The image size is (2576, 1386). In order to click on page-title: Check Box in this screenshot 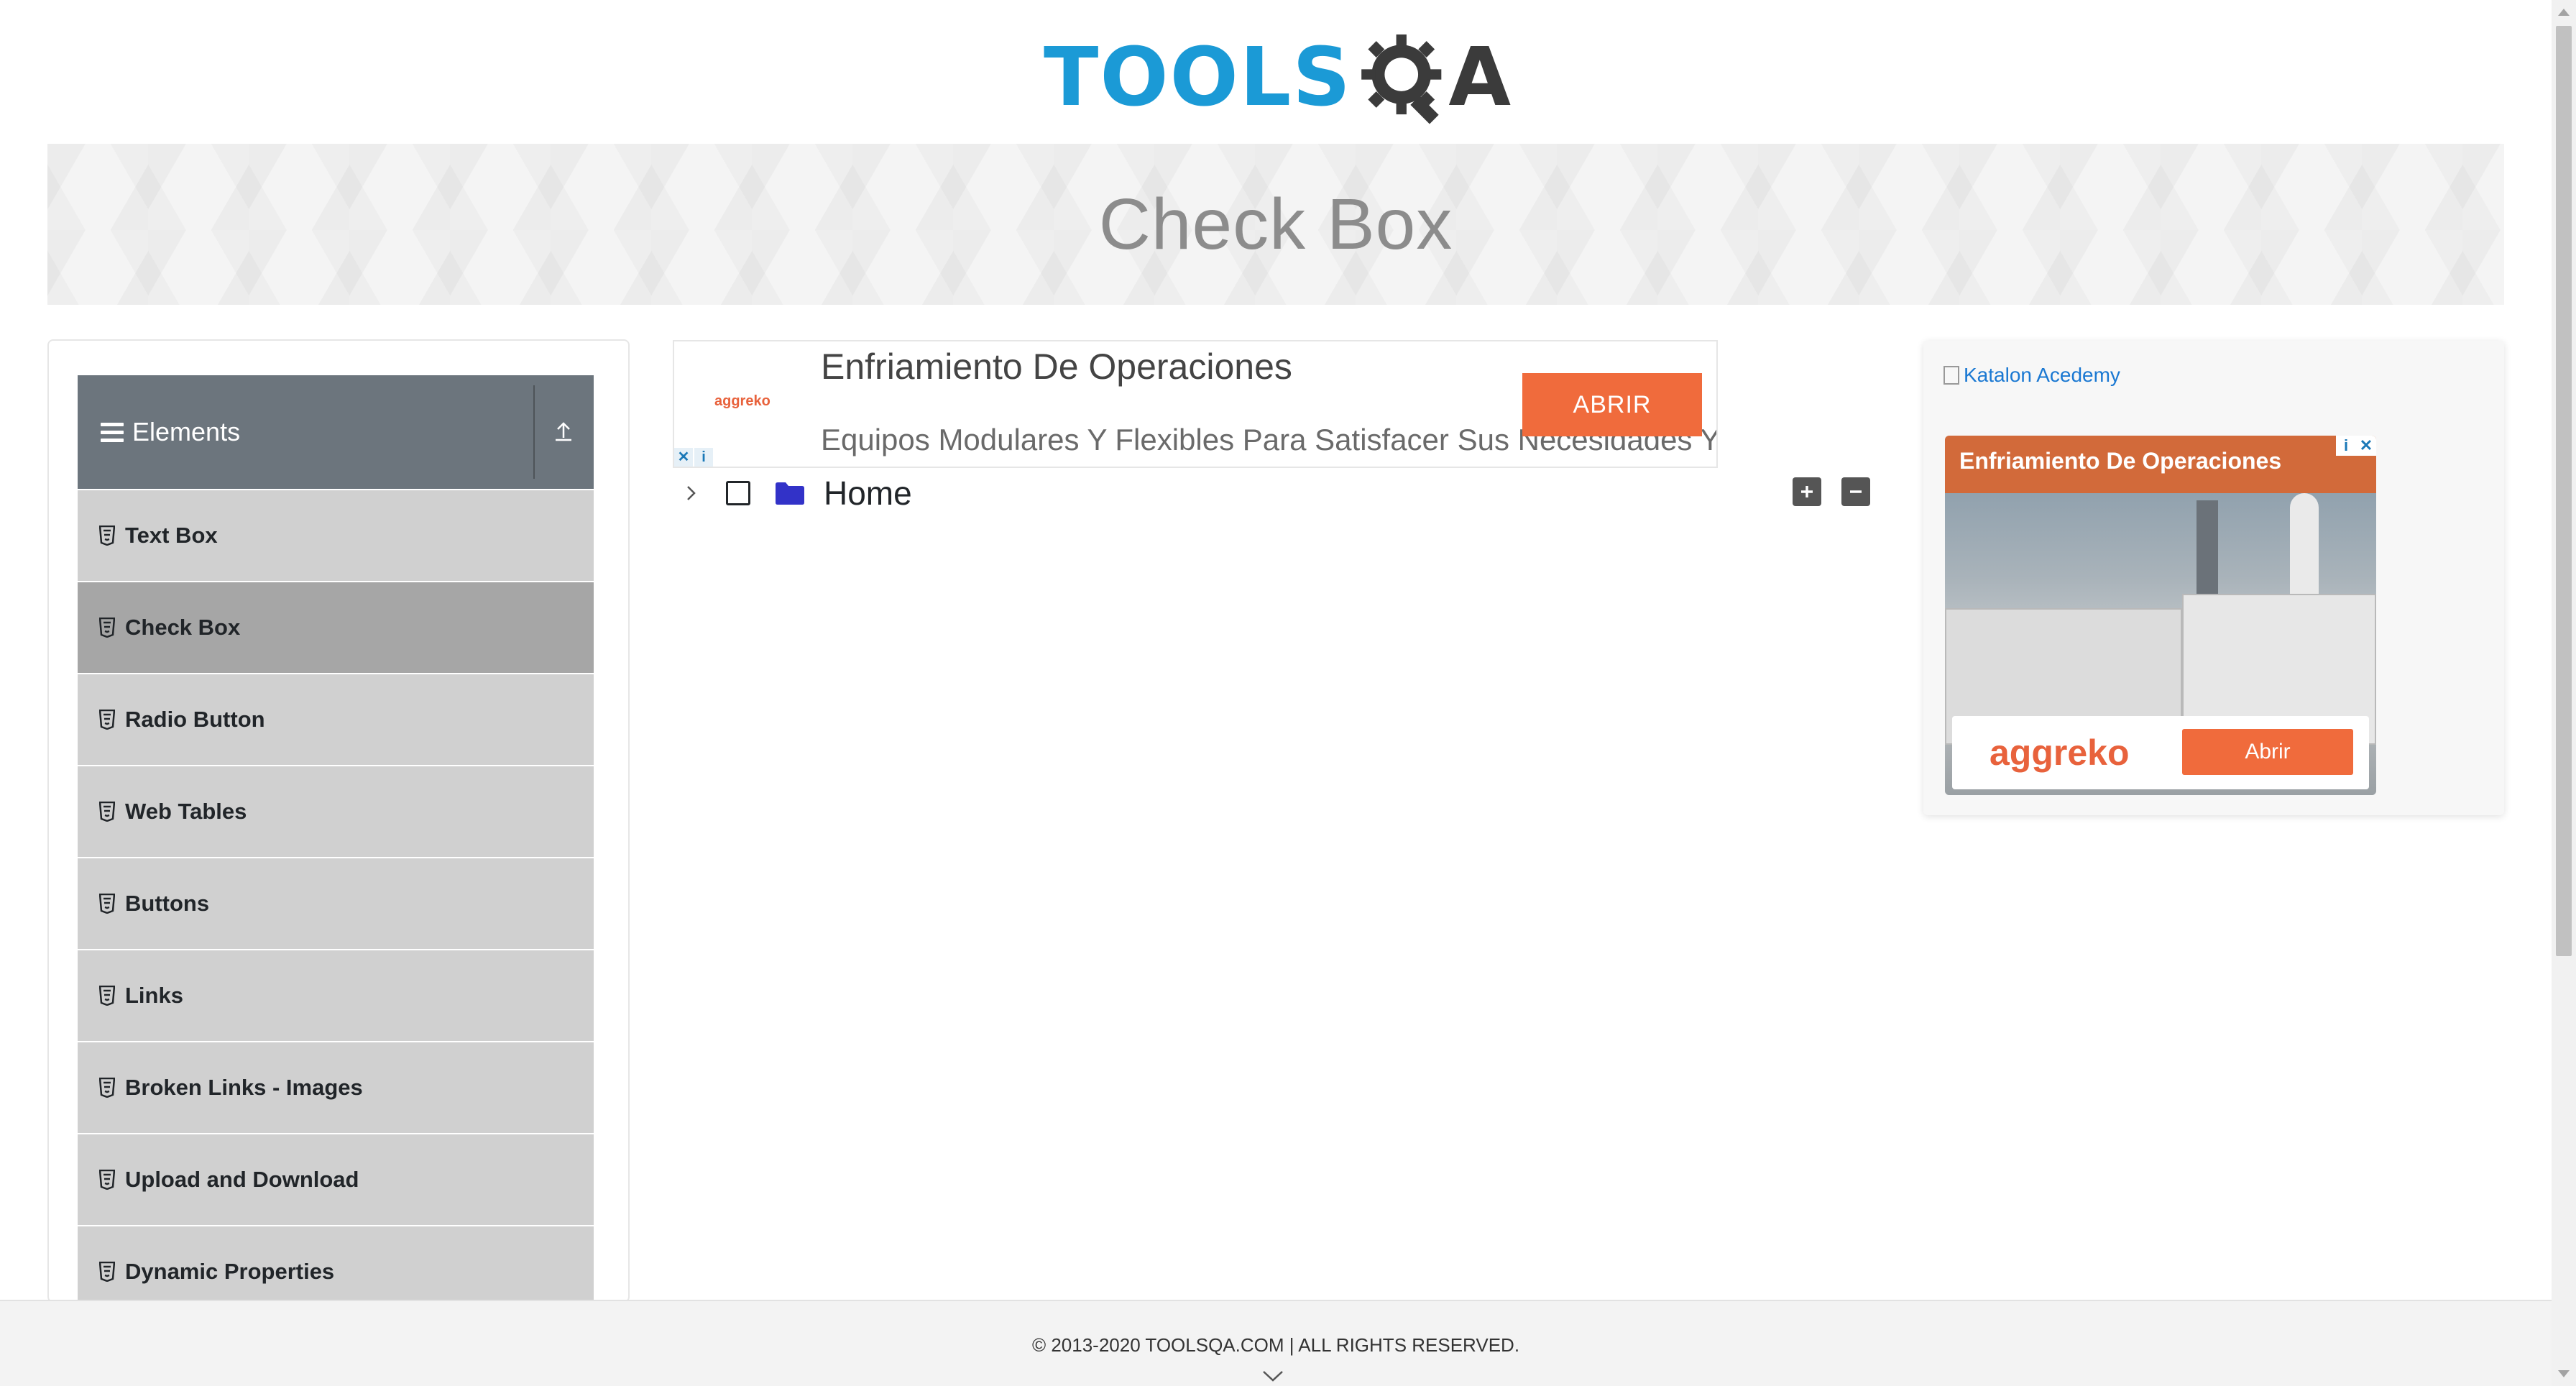, I will do `click(1275, 224)`.